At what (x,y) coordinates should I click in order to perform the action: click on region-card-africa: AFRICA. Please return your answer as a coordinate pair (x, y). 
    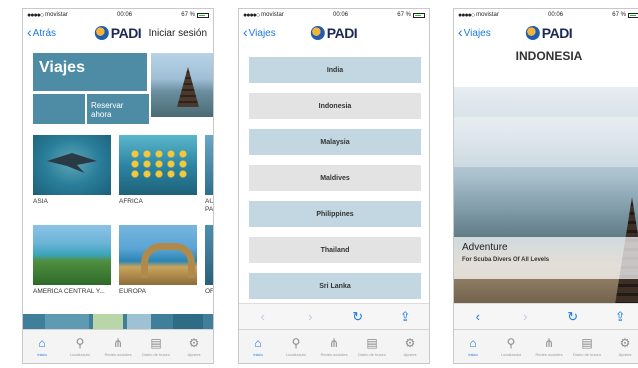
    Looking at the image, I should click on (158, 170).